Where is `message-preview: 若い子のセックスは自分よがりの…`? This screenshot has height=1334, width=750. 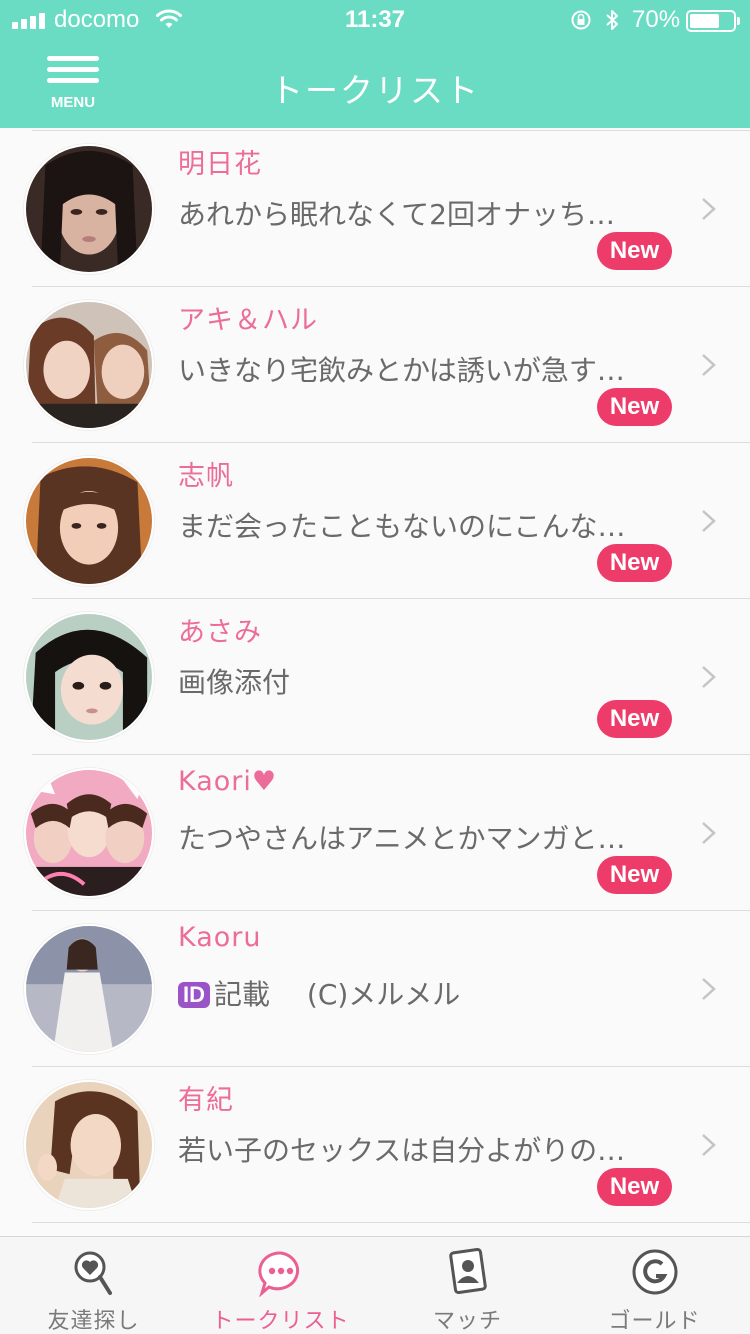
message-preview: 若い子のセックスは自分よがりの… is located at coordinates (402, 1150).